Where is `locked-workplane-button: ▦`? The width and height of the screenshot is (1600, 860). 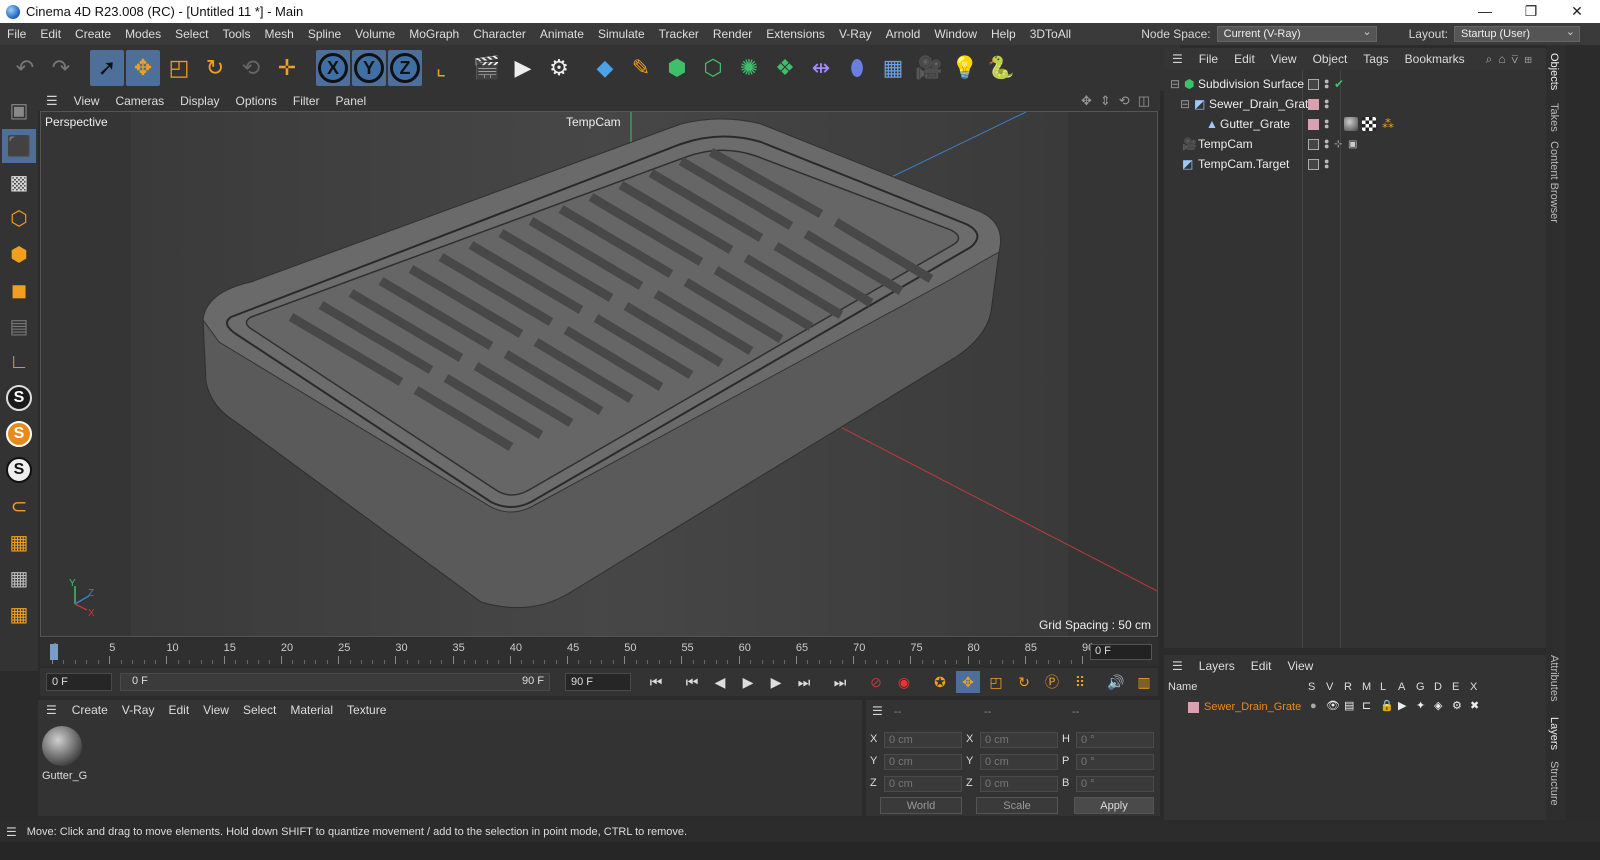 locked-workplane-button: ▦ is located at coordinates (19, 578).